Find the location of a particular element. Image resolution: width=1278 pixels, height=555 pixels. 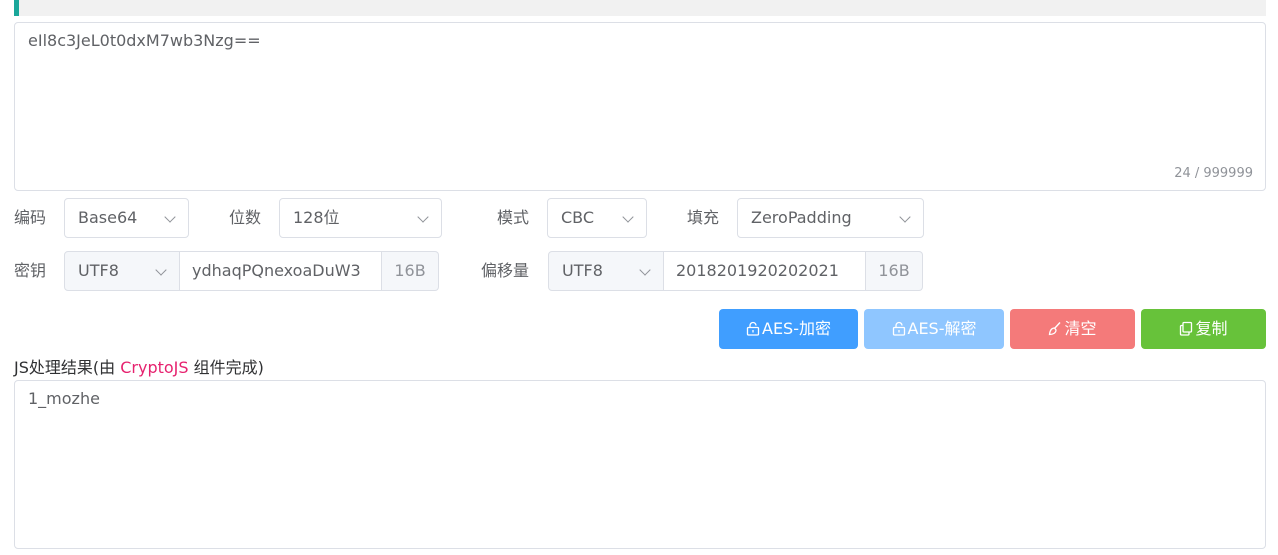

copy-label: 复制 is located at coordinates (1211, 328).